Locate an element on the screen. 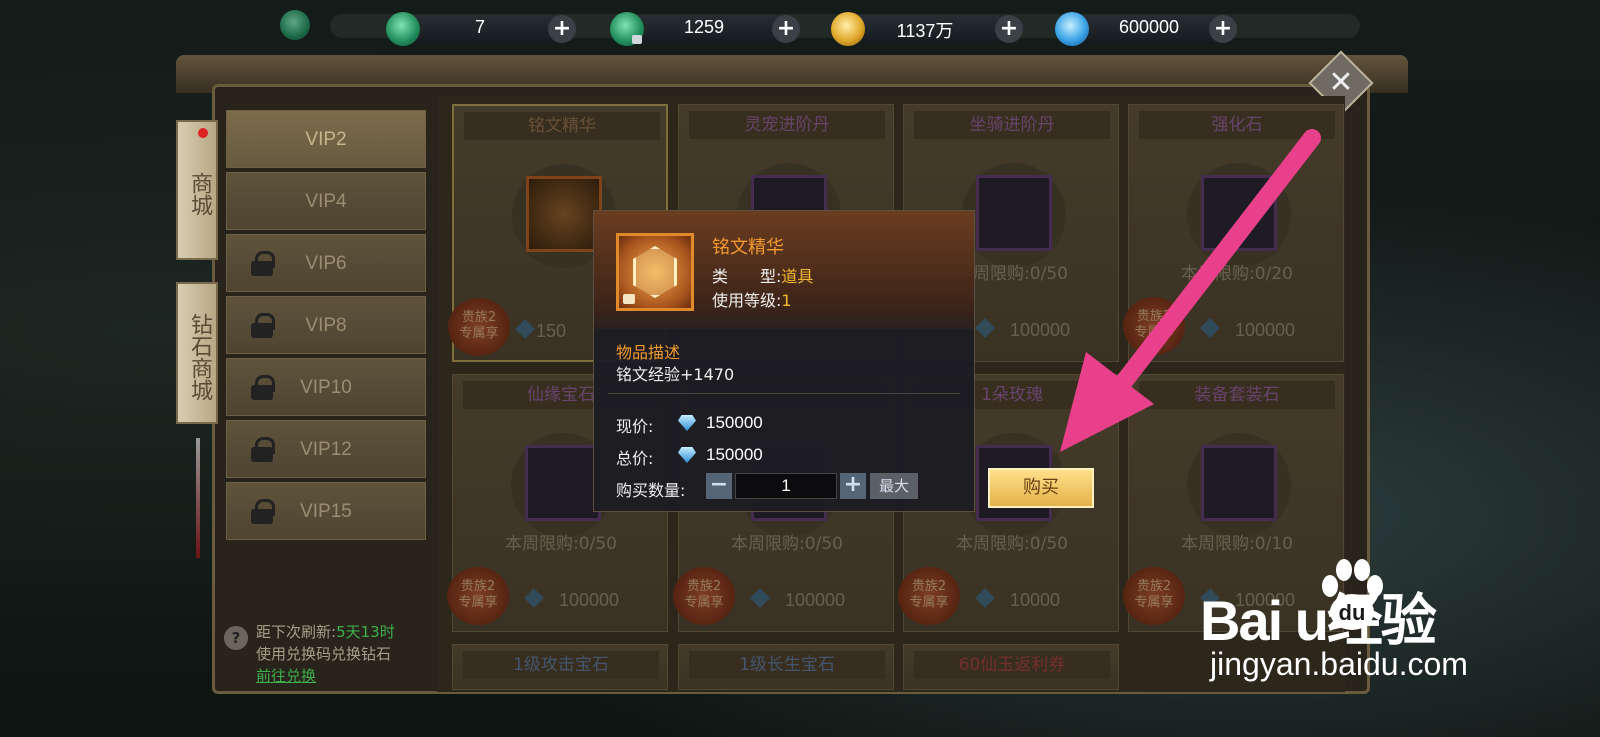  currency-jade: 7 + is located at coordinates (482, 29).